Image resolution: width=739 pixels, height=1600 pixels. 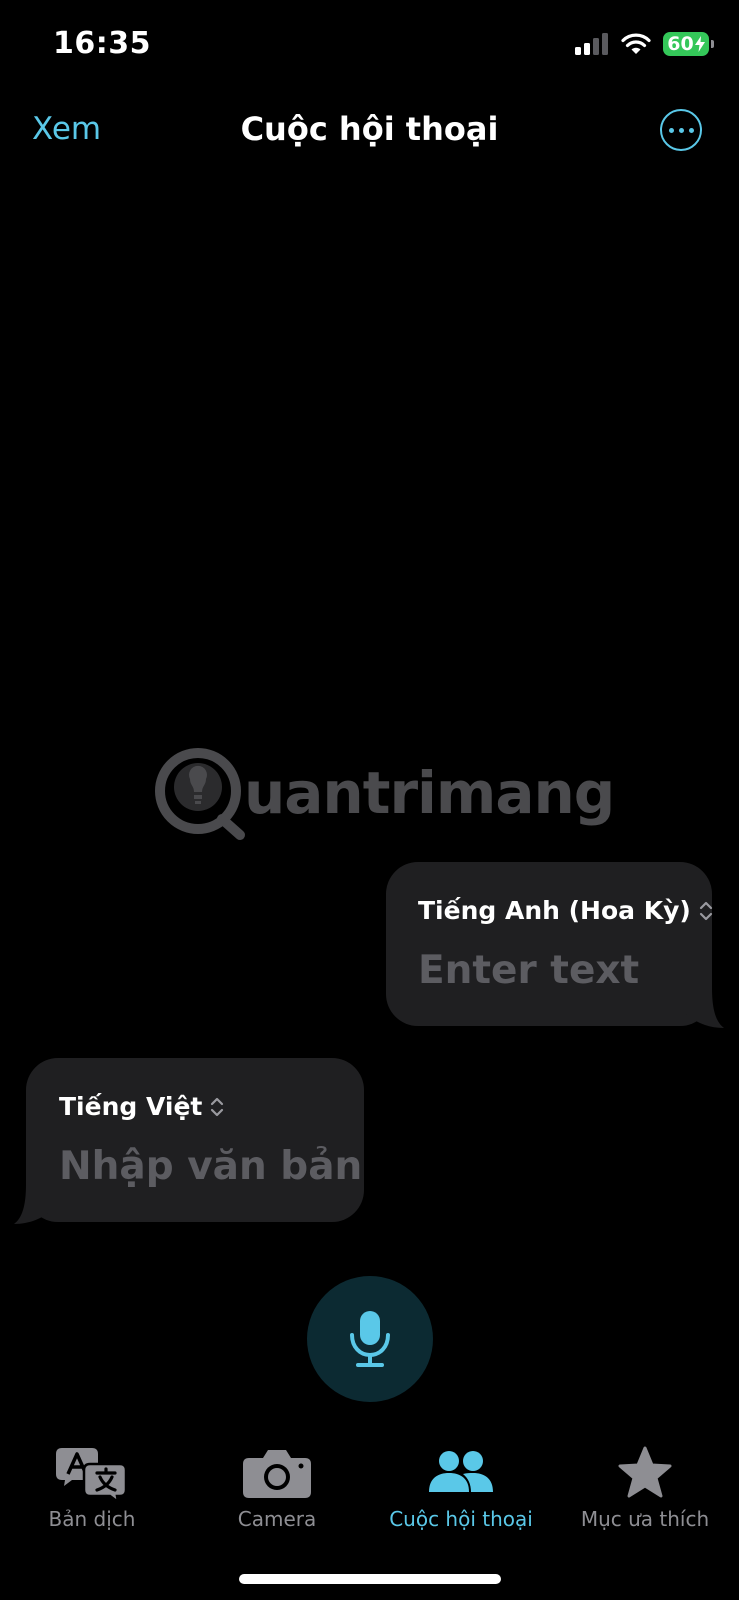 I want to click on status-time: 16:35, so click(x=102, y=43).